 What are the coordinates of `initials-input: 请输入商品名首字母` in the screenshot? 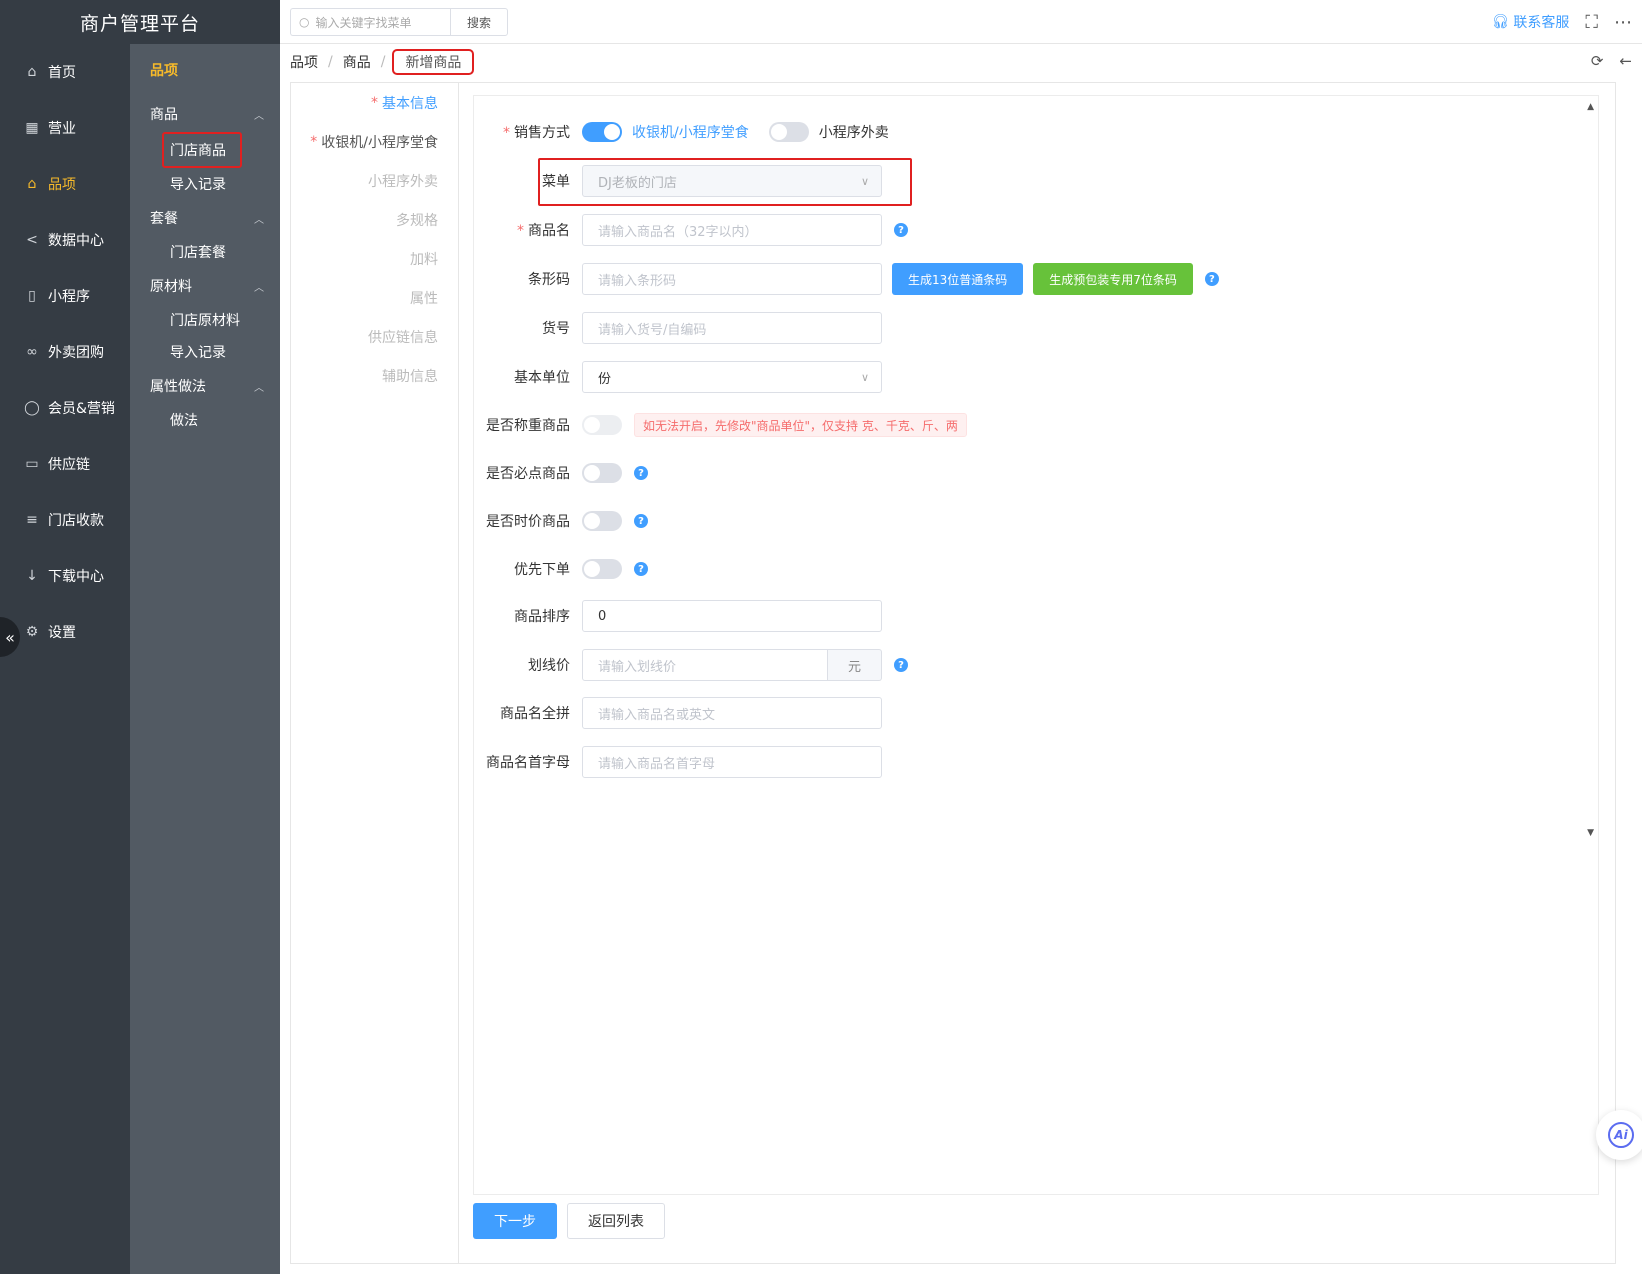 It's located at (732, 762).